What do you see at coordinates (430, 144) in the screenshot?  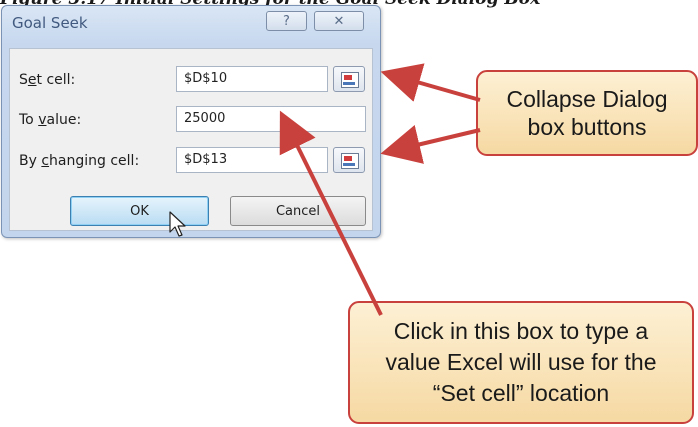 I see `arrow-to-by-changing-collapse` at bounding box center [430, 144].